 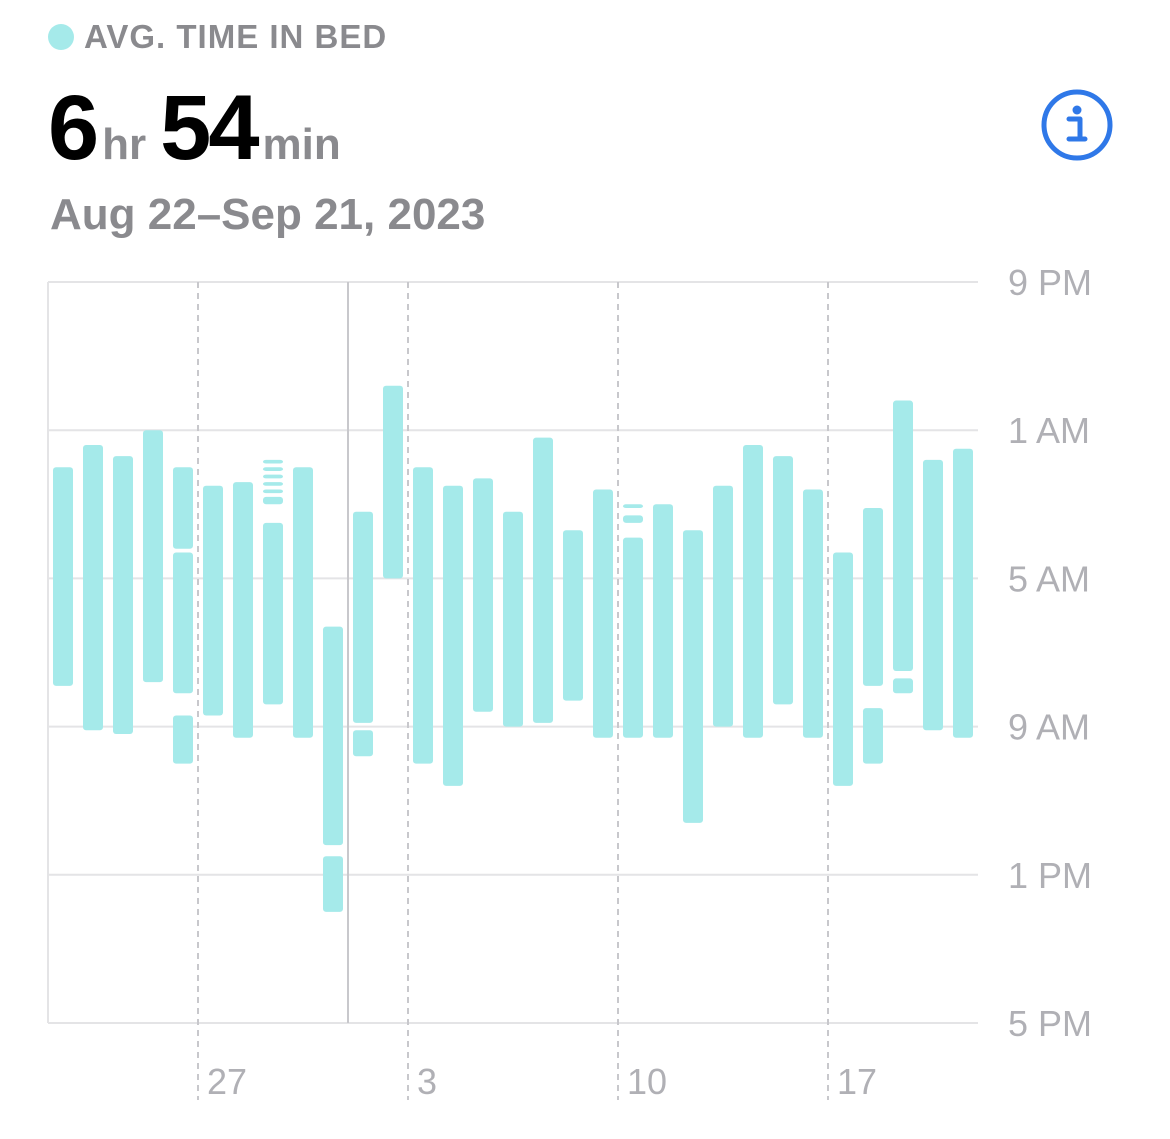 What do you see at coordinates (1049, 727) in the screenshot?
I see `y-tick-label: 9 AM` at bounding box center [1049, 727].